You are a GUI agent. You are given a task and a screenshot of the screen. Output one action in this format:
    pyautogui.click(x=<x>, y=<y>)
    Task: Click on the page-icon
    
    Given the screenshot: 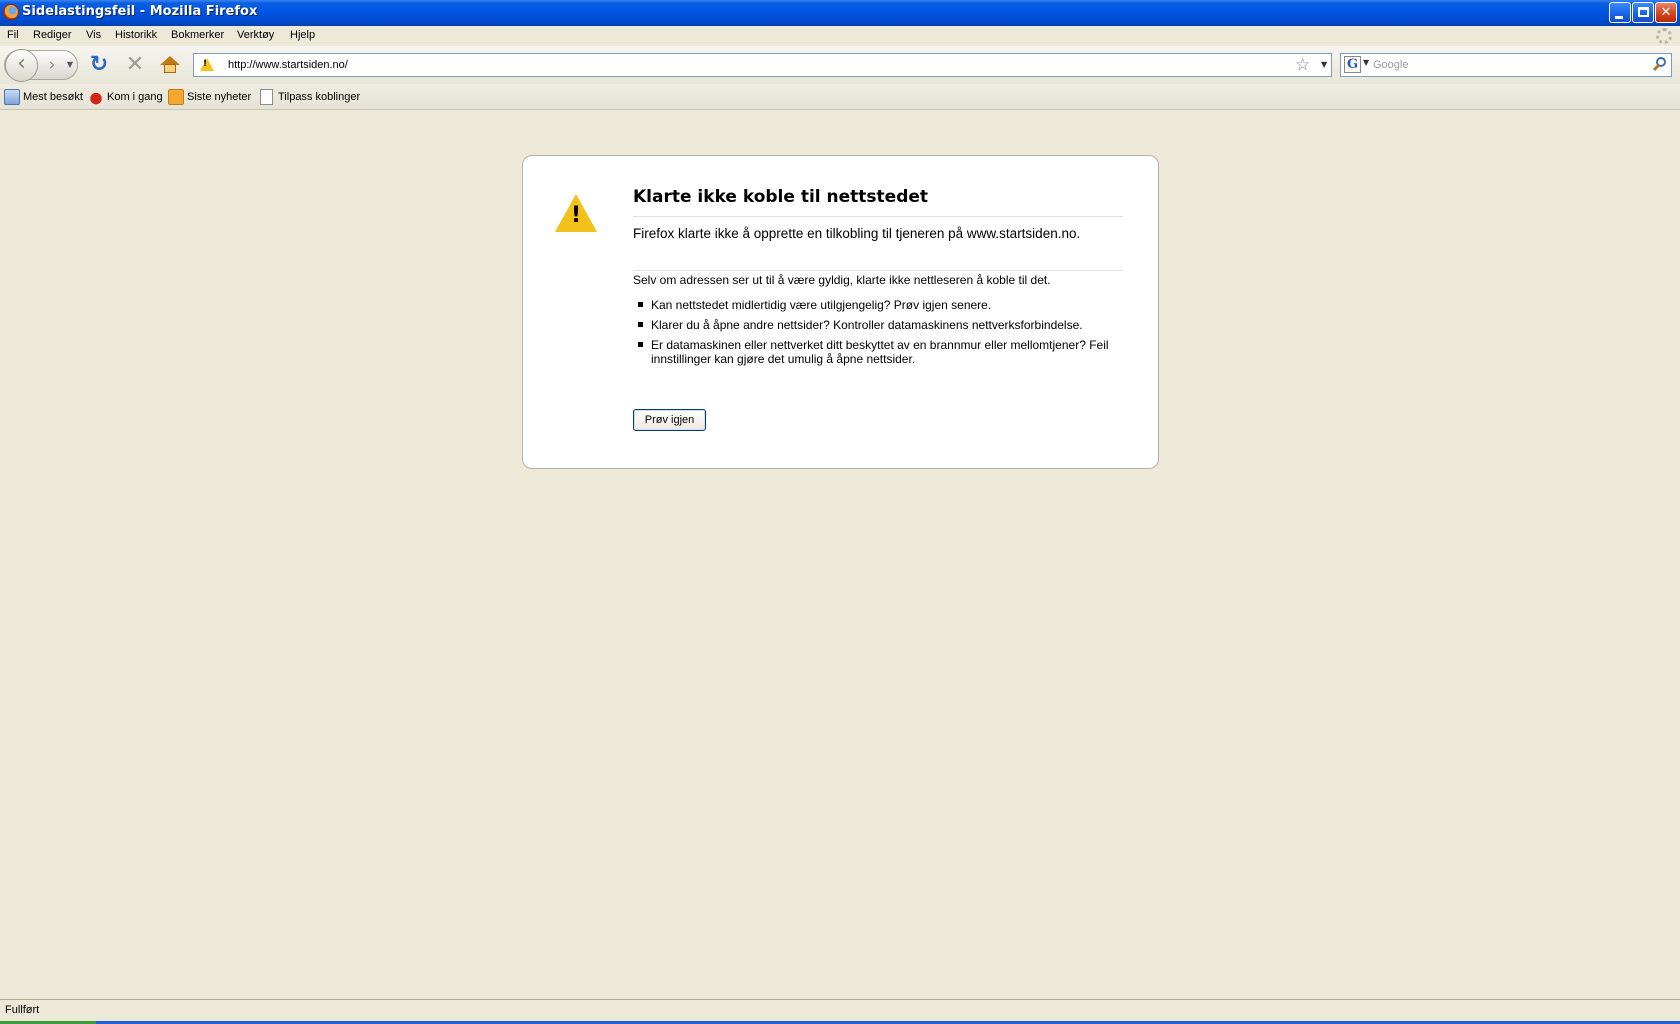 What is the action you would take?
    pyautogui.click(x=266, y=97)
    